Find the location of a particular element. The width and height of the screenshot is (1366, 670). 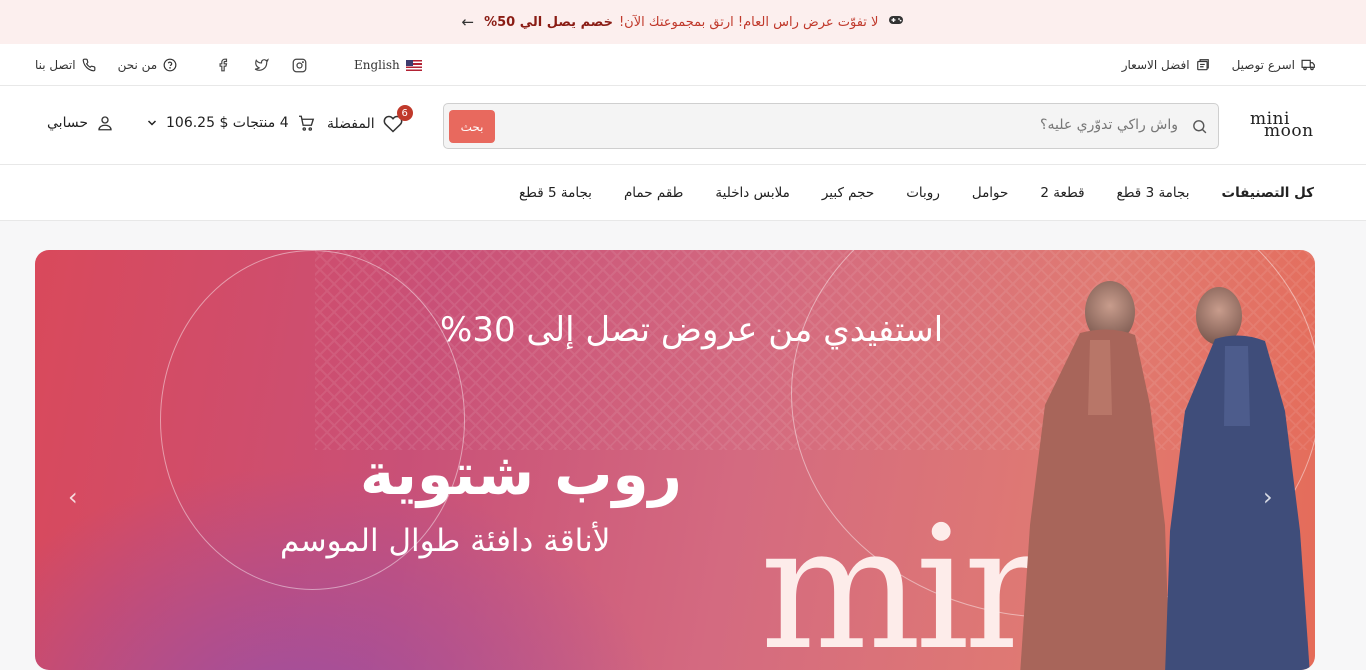

wishlist-icon-wrap: 6 is located at coordinates (398, 119).